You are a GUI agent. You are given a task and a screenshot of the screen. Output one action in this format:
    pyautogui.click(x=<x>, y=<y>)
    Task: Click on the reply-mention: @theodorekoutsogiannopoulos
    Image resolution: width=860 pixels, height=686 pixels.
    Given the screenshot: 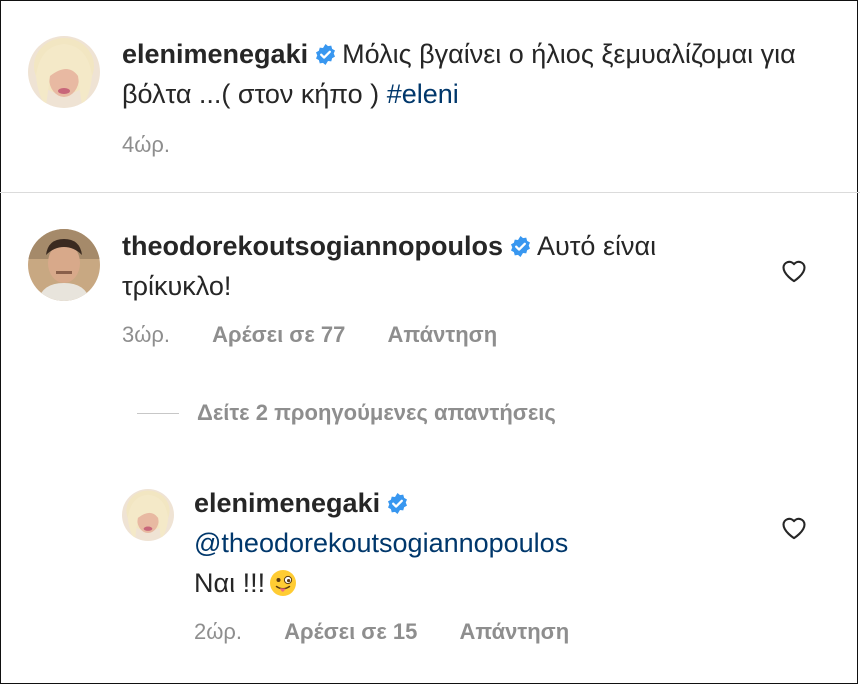 What is the action you would take?
    pyautogui.click(x=381, y=543)
    